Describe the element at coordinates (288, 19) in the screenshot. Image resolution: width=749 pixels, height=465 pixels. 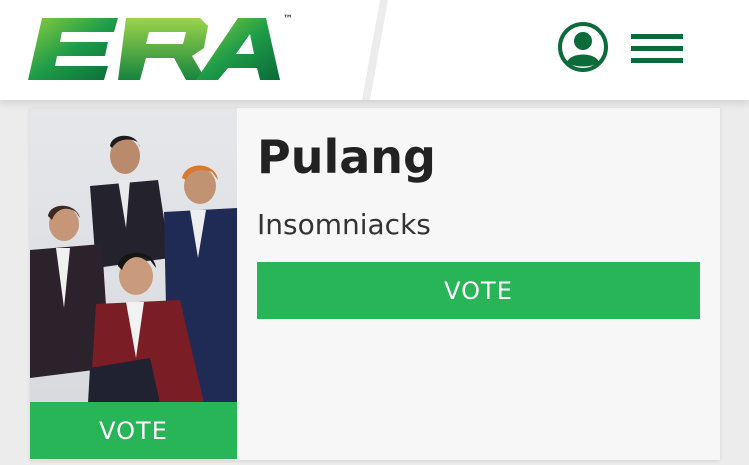
I see `trademark-symbol: ™` at that location.